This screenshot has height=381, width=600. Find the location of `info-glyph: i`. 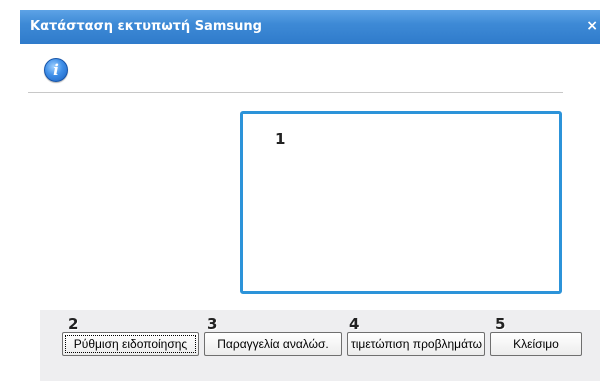

info-glyph: i is located at coordinates (56, 70).